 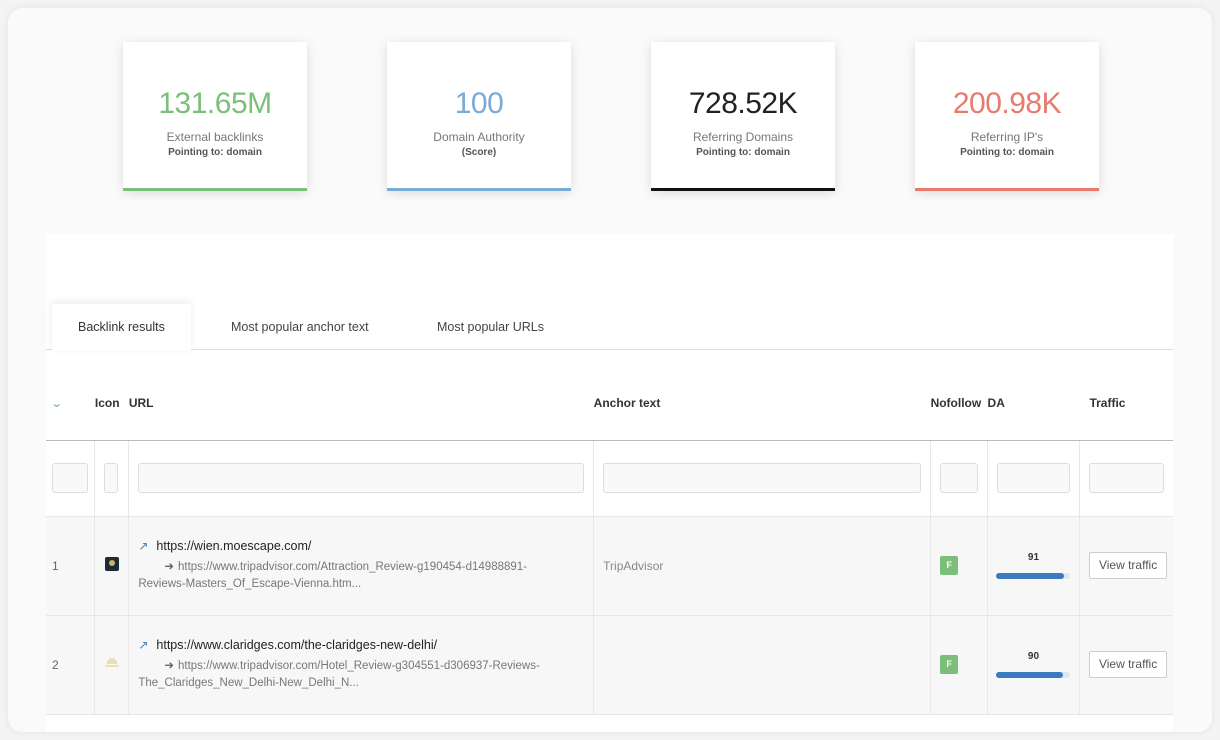 What do you see at coordinates (71, 566) in the screenshot?
I see `row-index: 1` at bounding box center [71, 566].